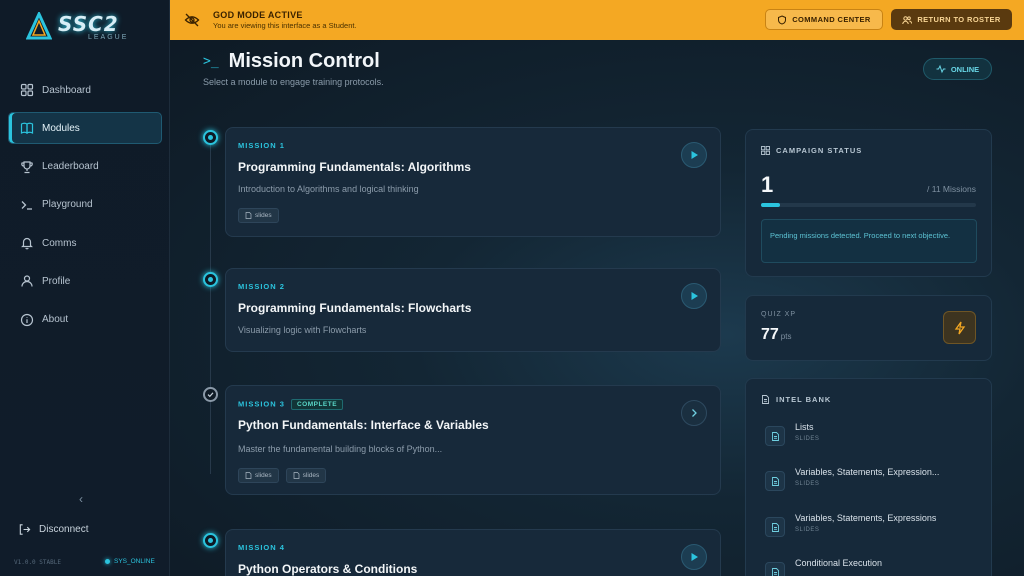 This screenshot has width=1024, height=576. Describe the element at coordinates (258, 15) in the screenshot. I see `banner-title: GOD MODE ACTIVE` at that location.